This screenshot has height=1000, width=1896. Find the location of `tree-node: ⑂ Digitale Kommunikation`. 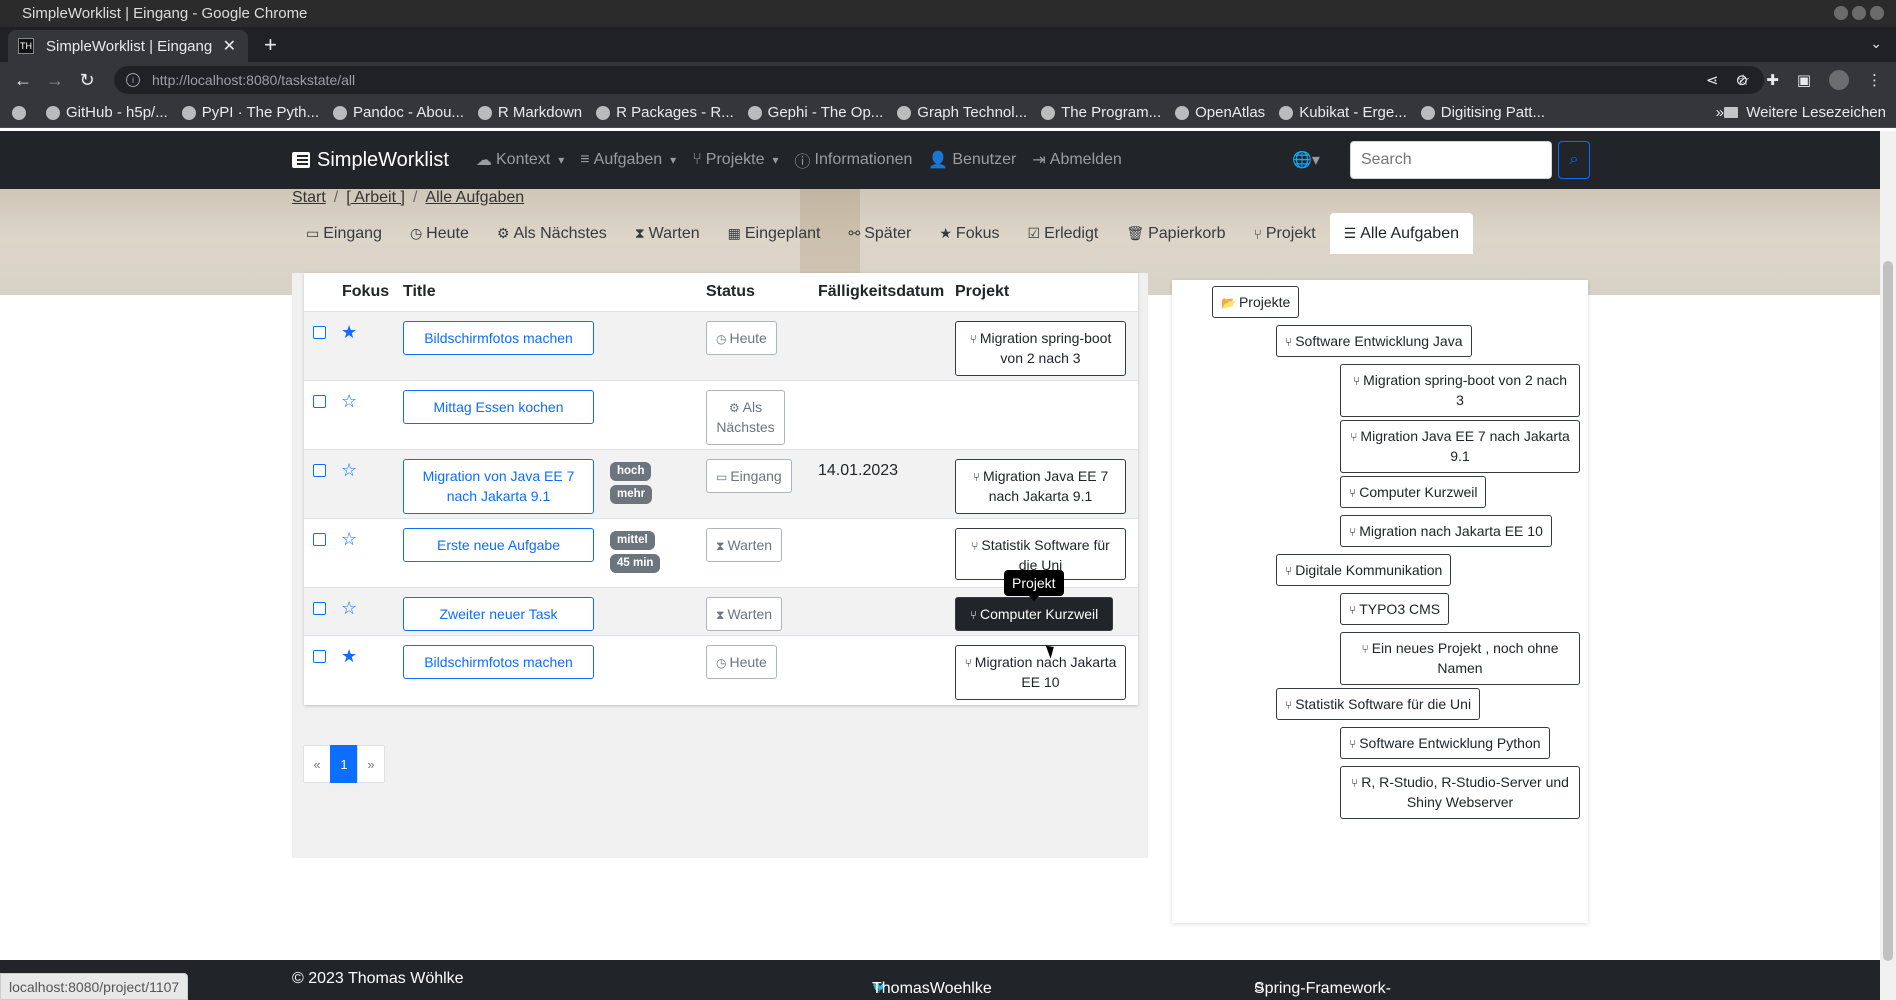

tree-node: ⑂ Digitale Kommunikation is located at coordinates (1364, 570).